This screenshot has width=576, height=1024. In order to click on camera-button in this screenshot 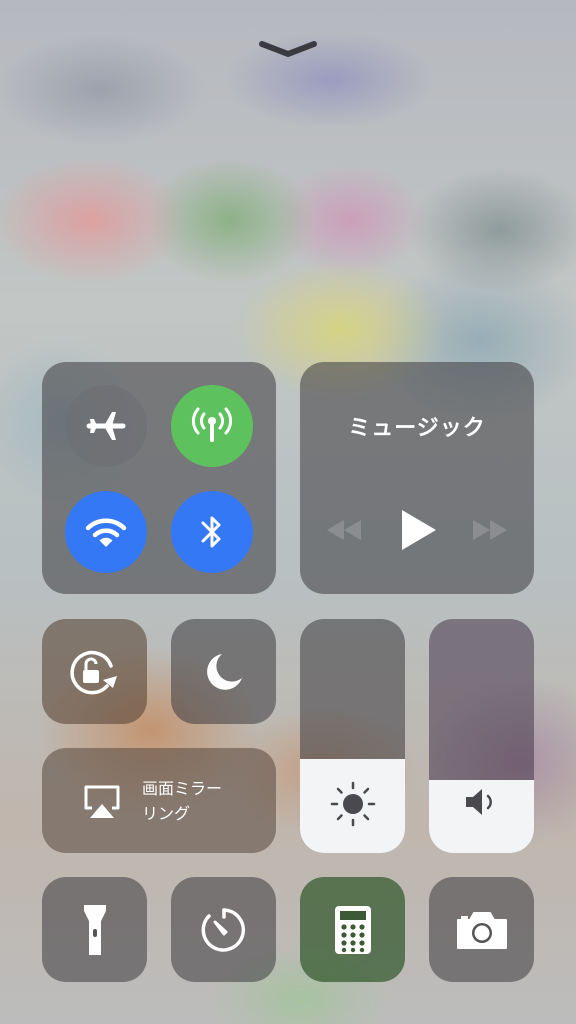, I will do `click(481, 929)`.